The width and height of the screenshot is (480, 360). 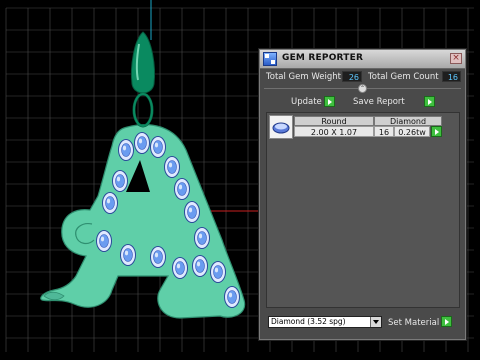 What do you see at coordinates (375, 322) in the screenshot?
I see `chevron-down-icon` at bounding box center [375, 322].